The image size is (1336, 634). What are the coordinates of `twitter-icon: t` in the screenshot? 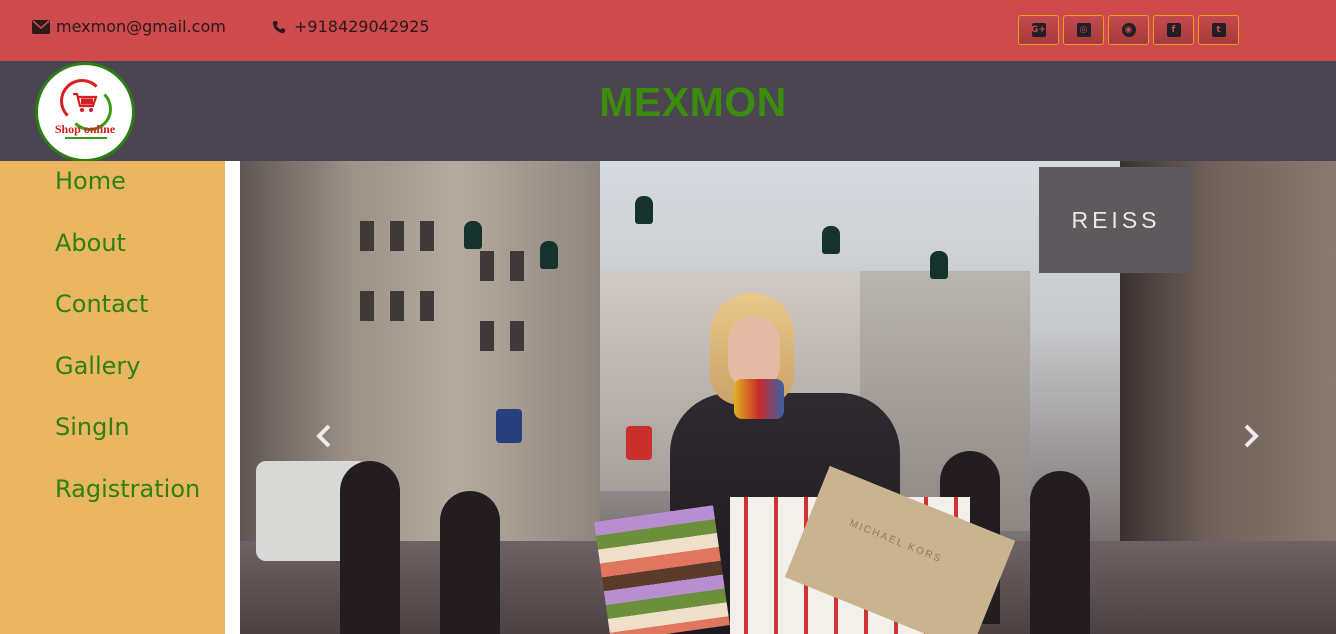 It's located at (1218, 30).